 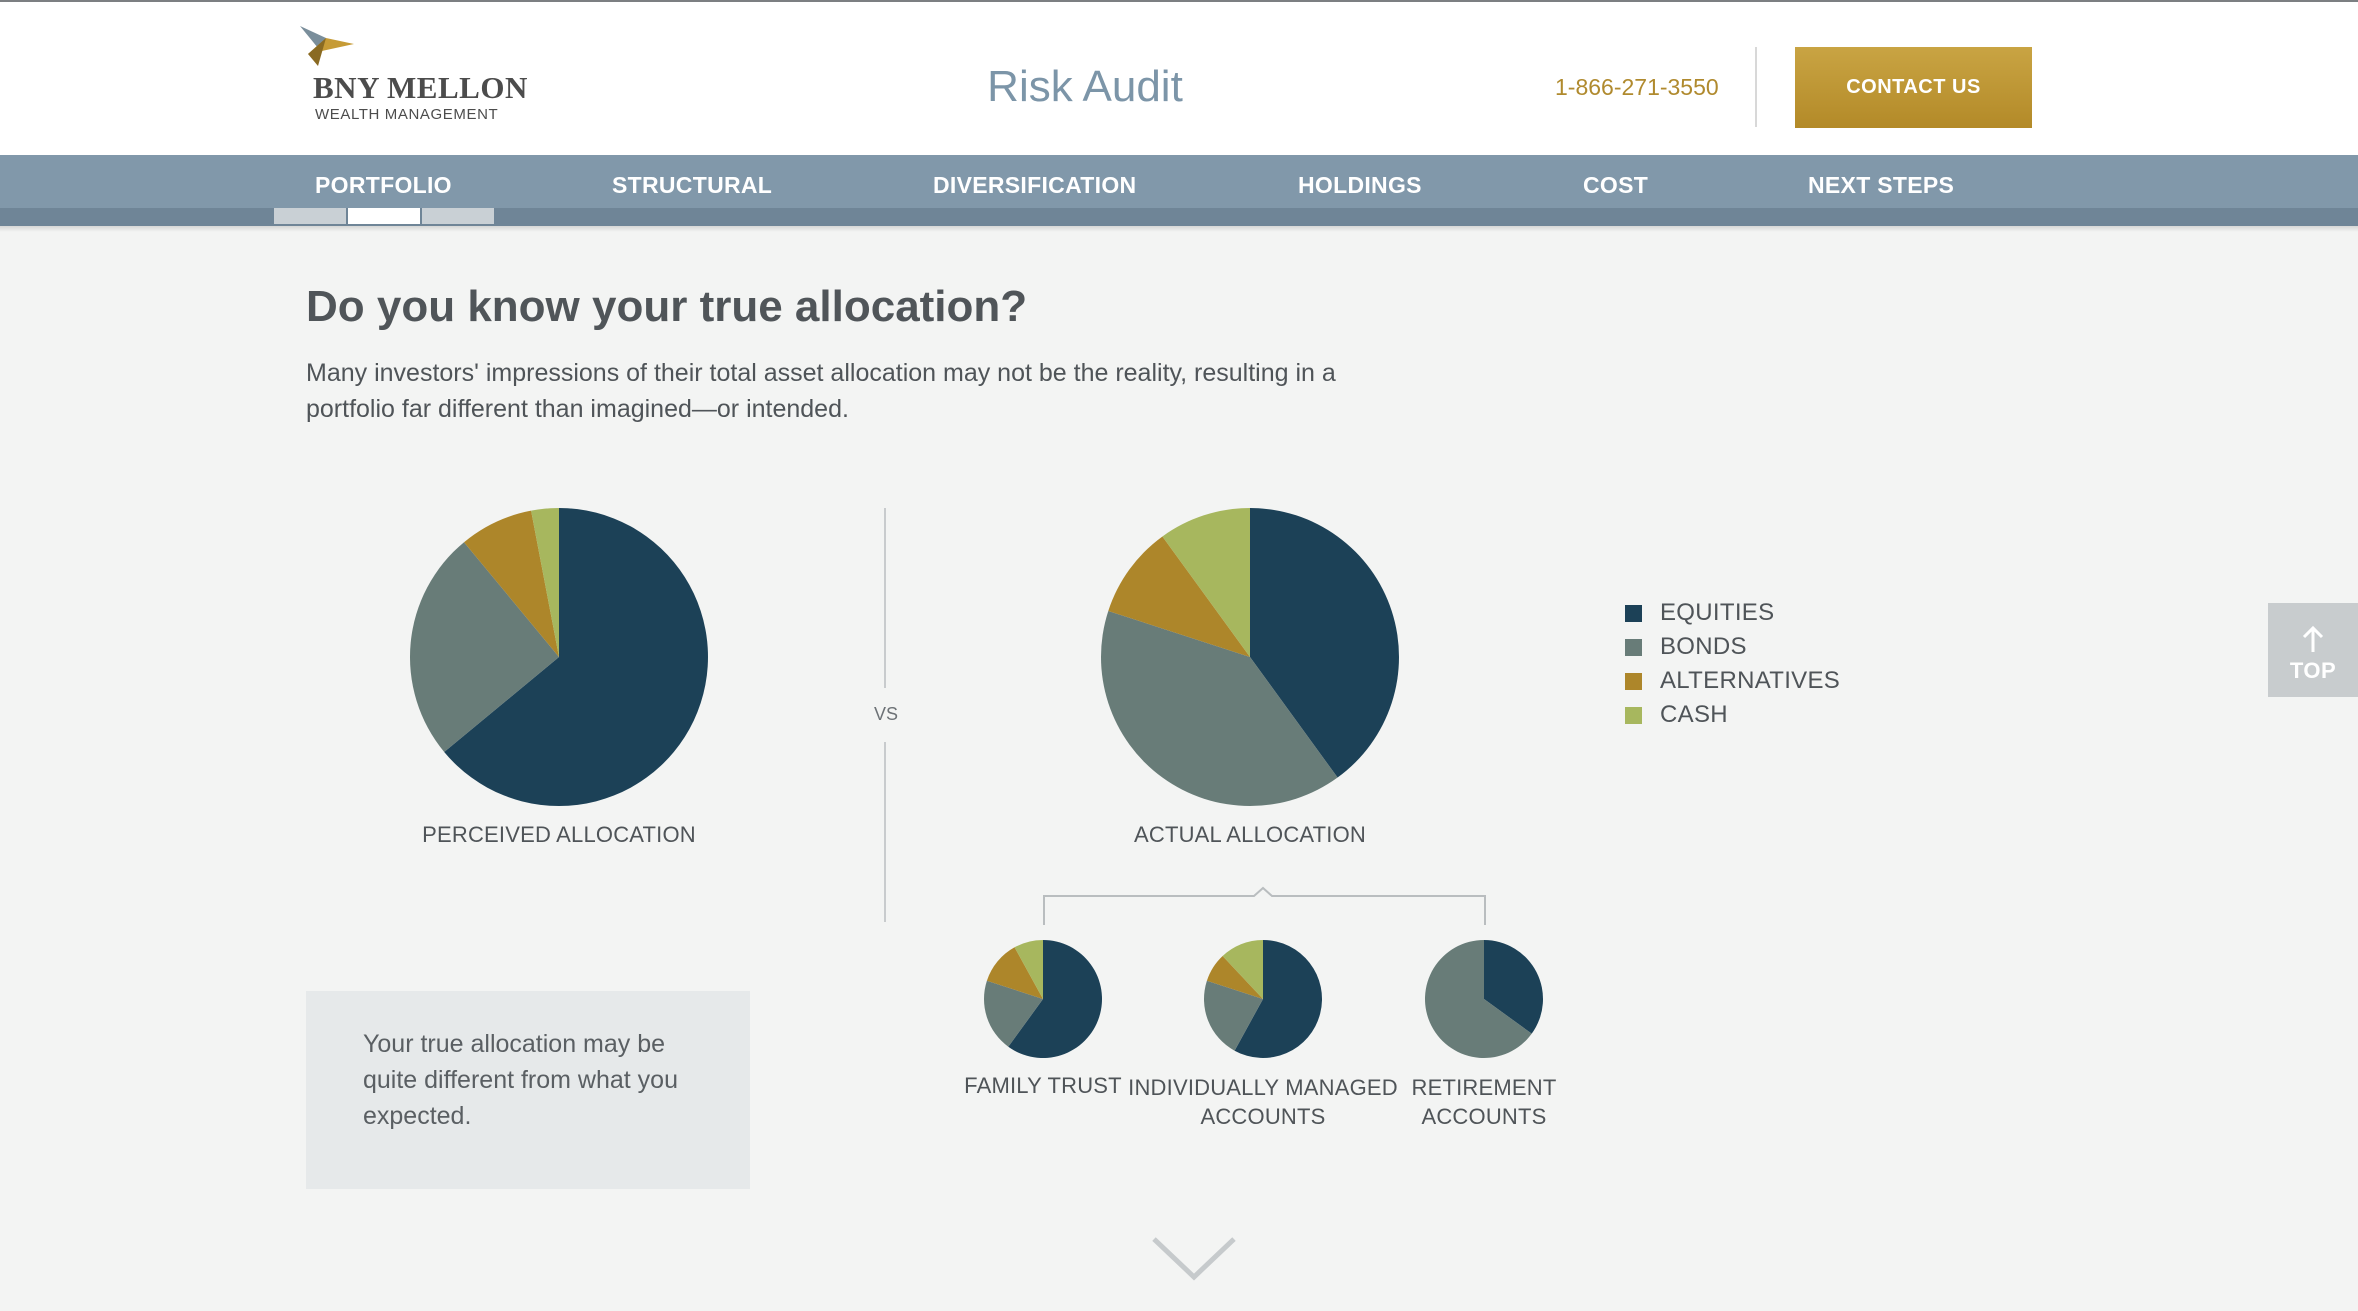 I want to click on nav-item-holdings: HOLDINGS, so click(x=1360, y=185).